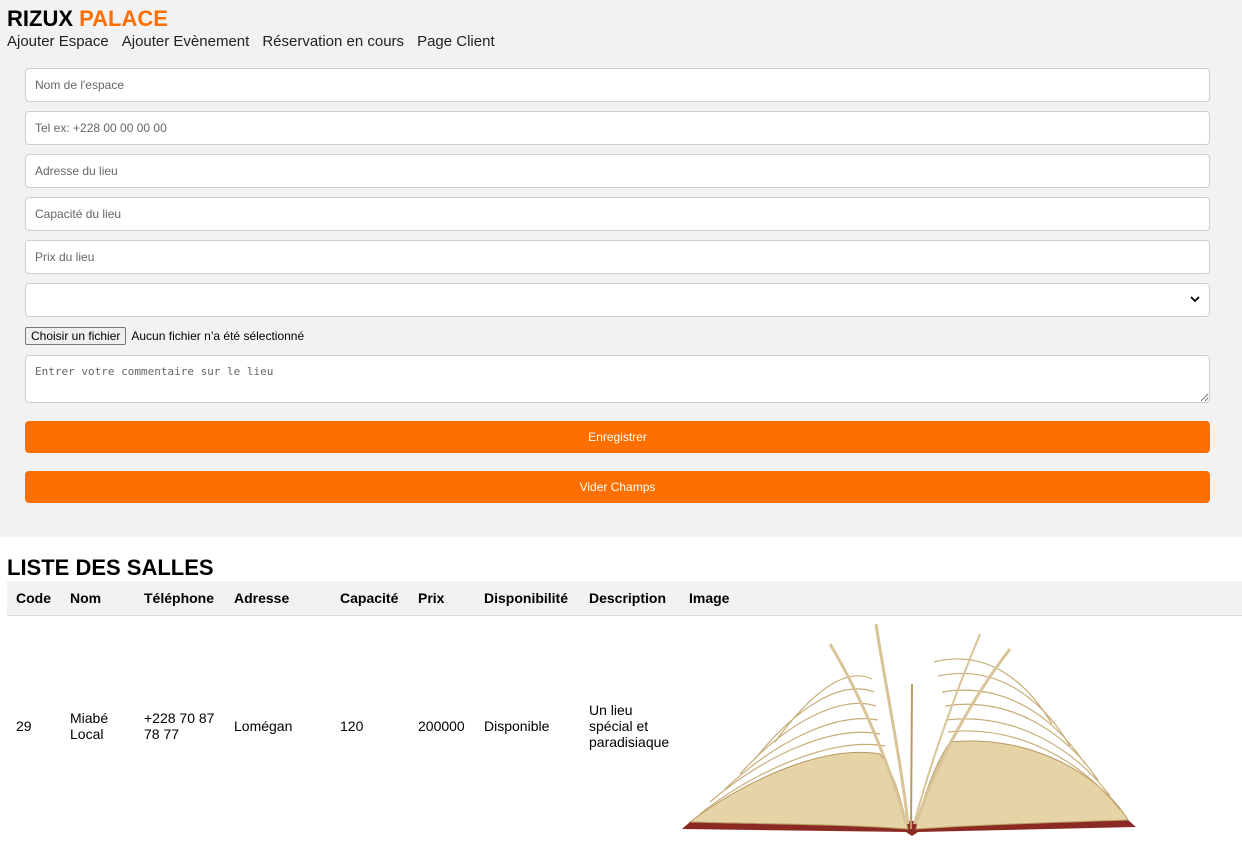  I want to click on col-capacite: Capacité, so click(370, 598).